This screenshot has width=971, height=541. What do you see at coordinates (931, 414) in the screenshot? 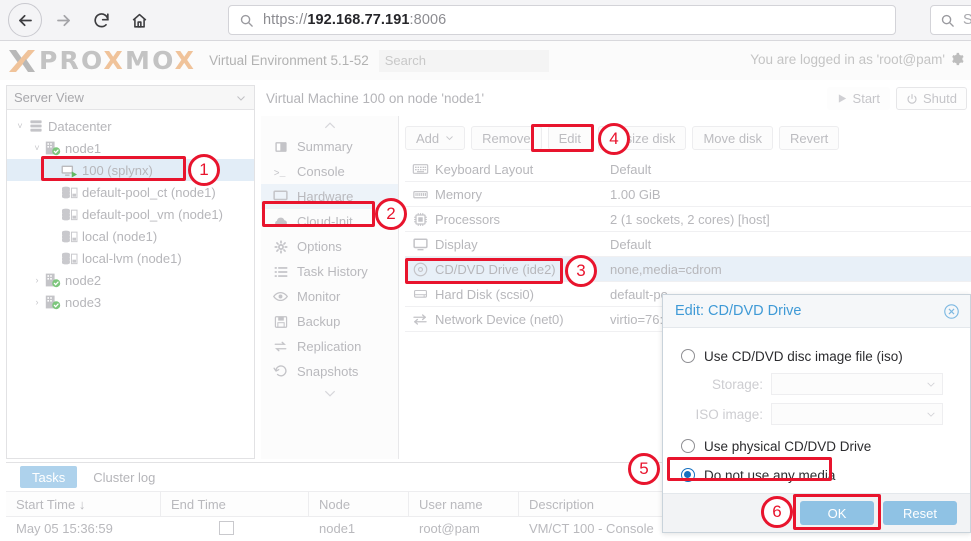
I see `chevron-down-icon` at bounding box center [931, 414].